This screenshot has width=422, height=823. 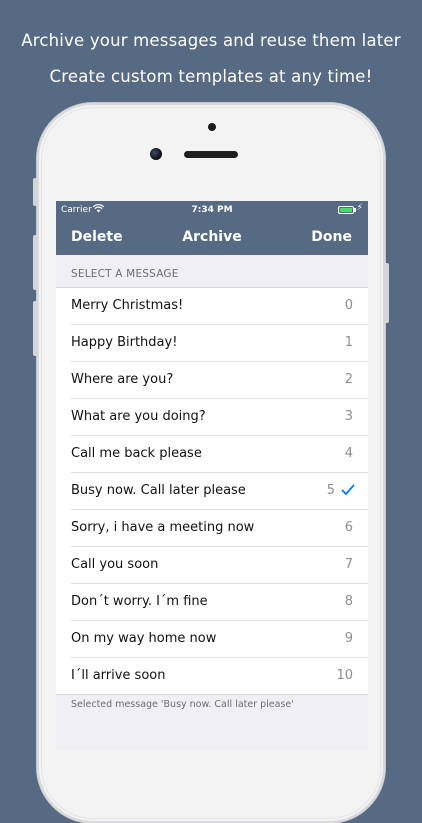 What do you see at coordinates (211, 154) in the screenshot?
I see `earpiece-speaker` at bounding box center [211, 154].